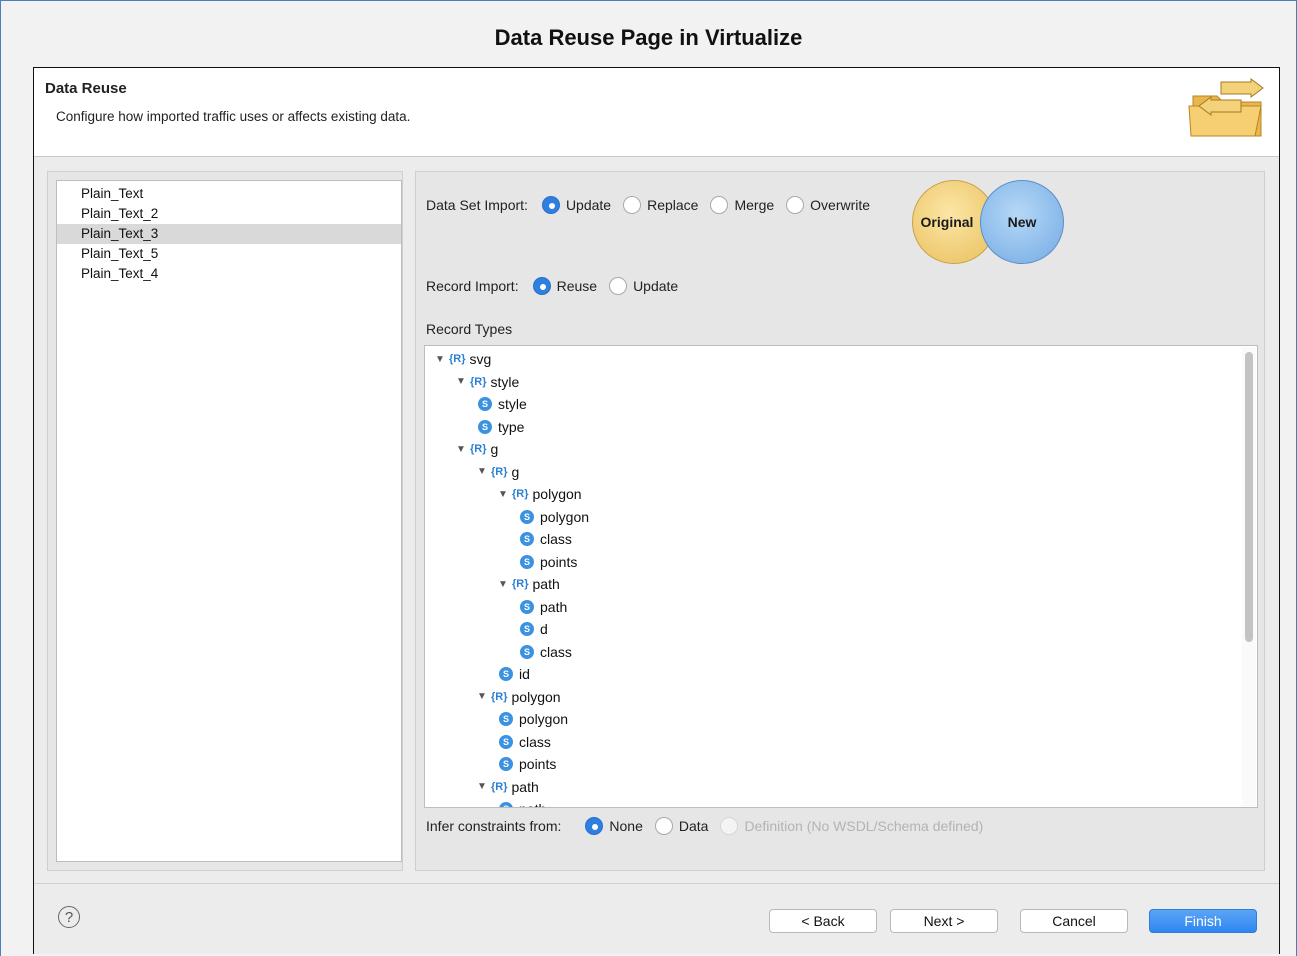 The width and height of the screenshot is (1297, 956). Describe the element at coordinates (229, 214) in the screenshot. I see `file-list-item: Plain_Text_2` at that location.